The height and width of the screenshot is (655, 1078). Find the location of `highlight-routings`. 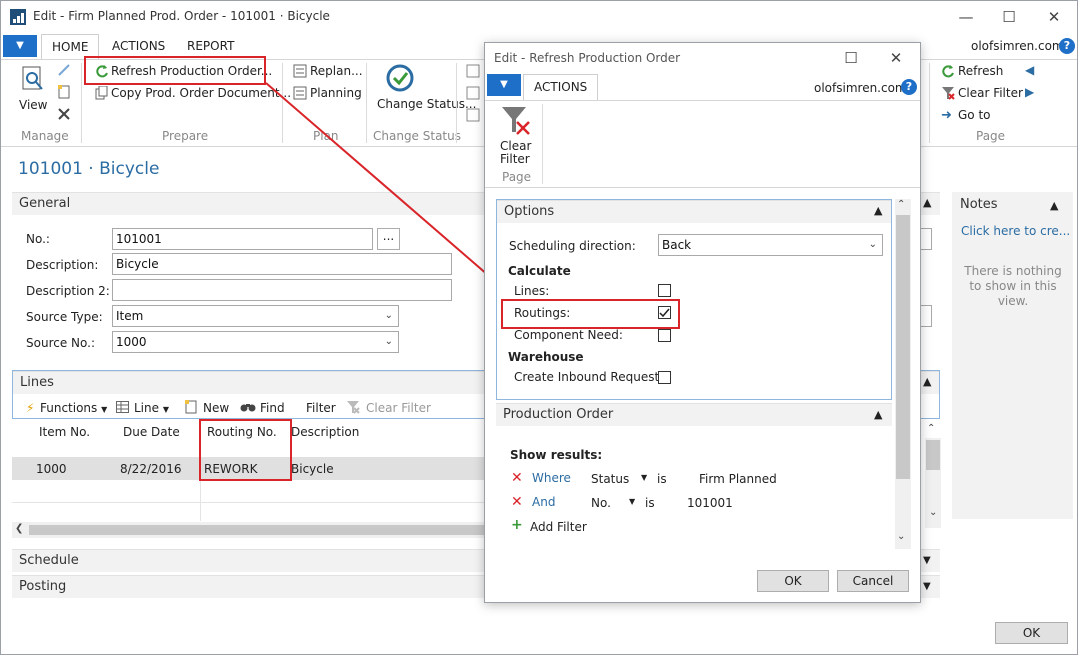

highlight-routings is located at coordinates (590, 314).